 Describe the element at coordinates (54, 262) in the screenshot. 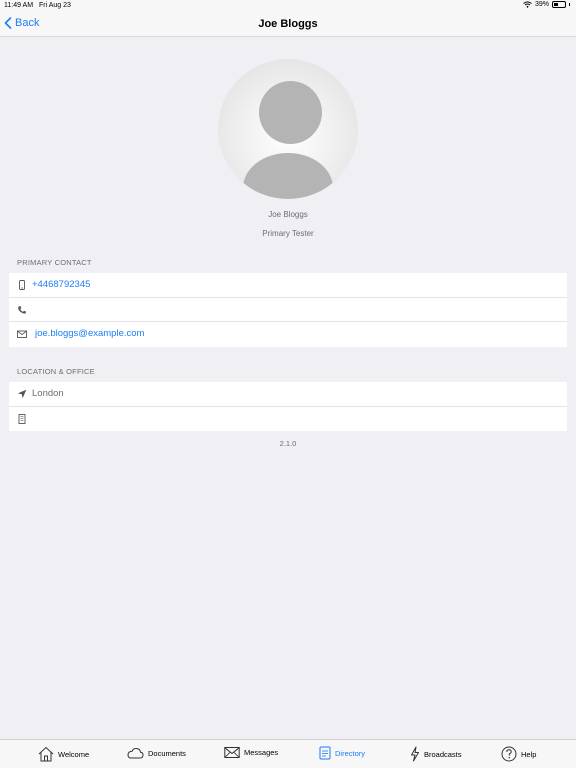

I see `section-header-primary-contact: PRIMARY CONTACT` at that location.